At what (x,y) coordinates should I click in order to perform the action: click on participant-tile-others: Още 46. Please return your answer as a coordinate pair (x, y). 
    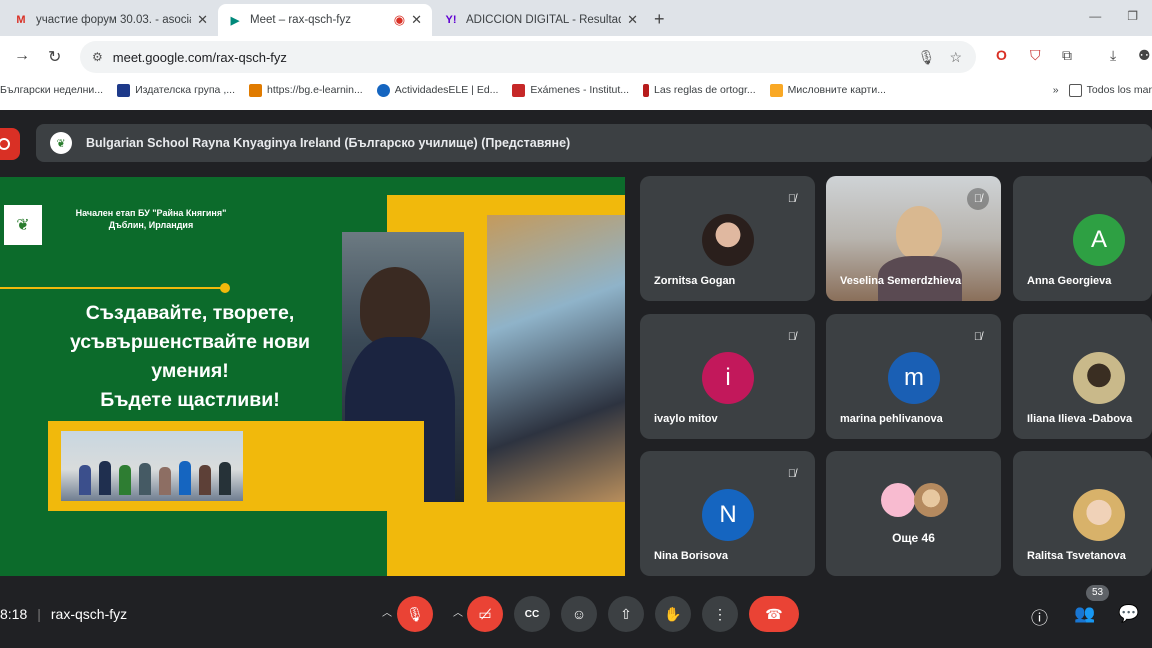
    Looking at the image, I should click on (913, 513).